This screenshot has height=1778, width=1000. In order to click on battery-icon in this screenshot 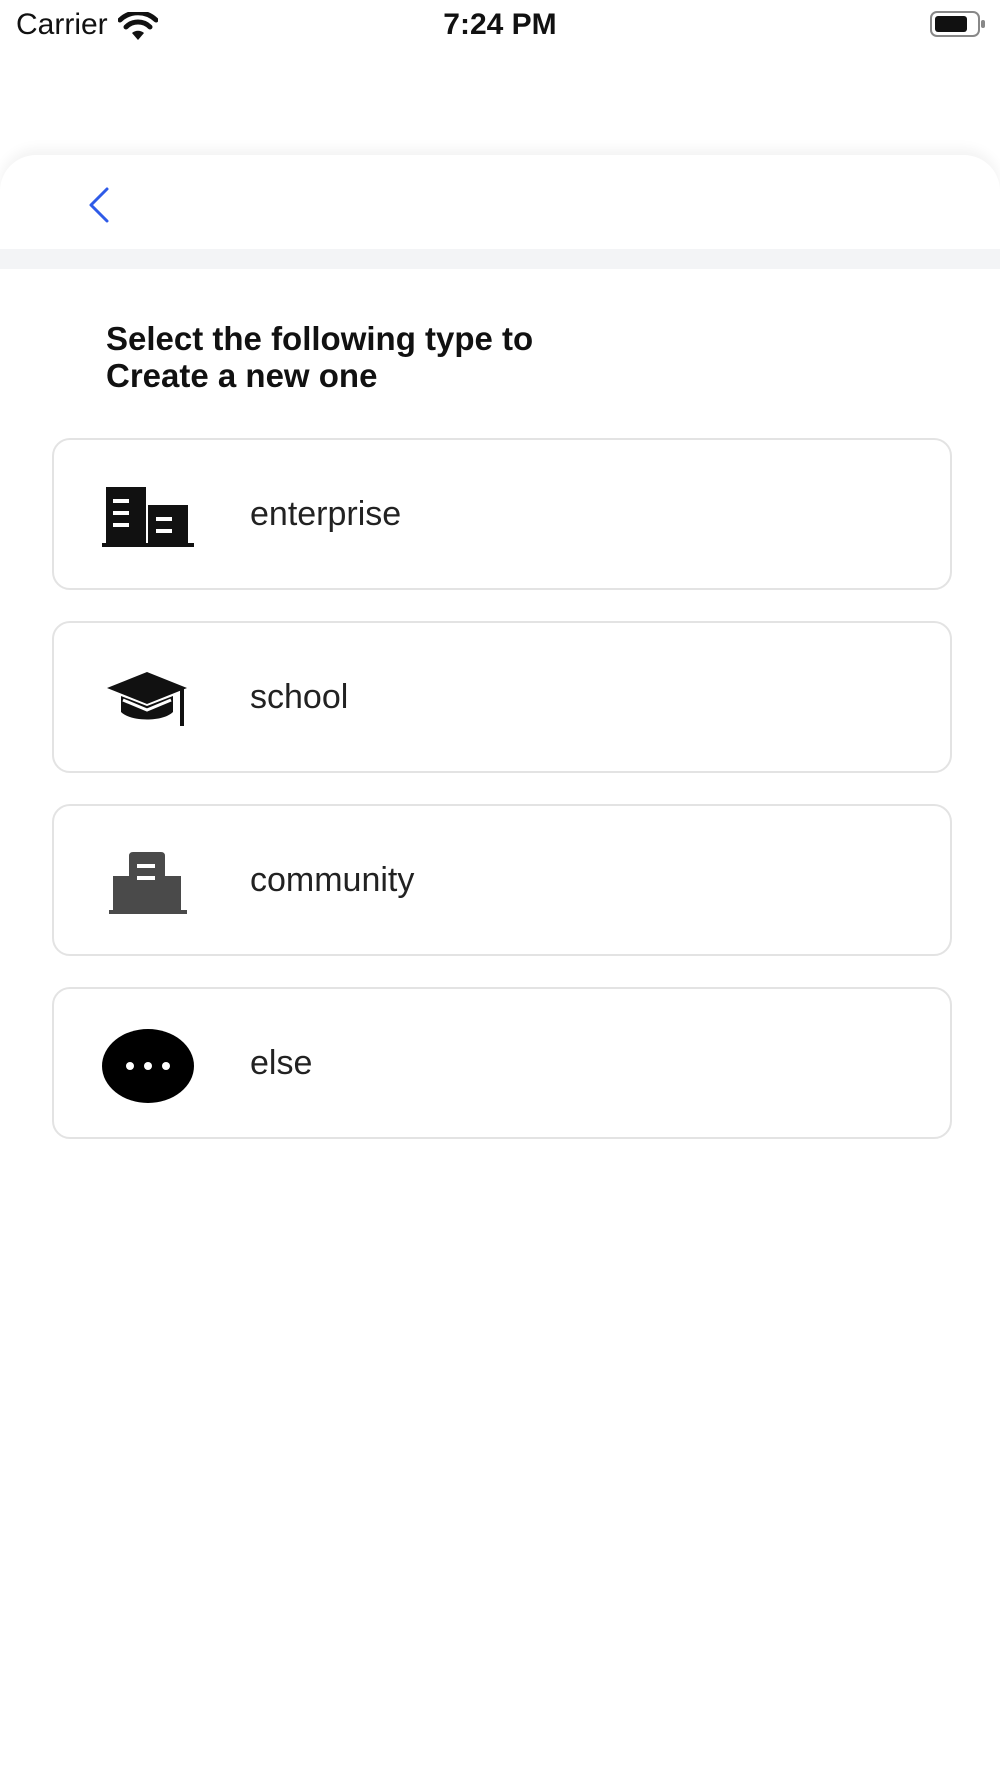, I will do `click(958, 24)`.